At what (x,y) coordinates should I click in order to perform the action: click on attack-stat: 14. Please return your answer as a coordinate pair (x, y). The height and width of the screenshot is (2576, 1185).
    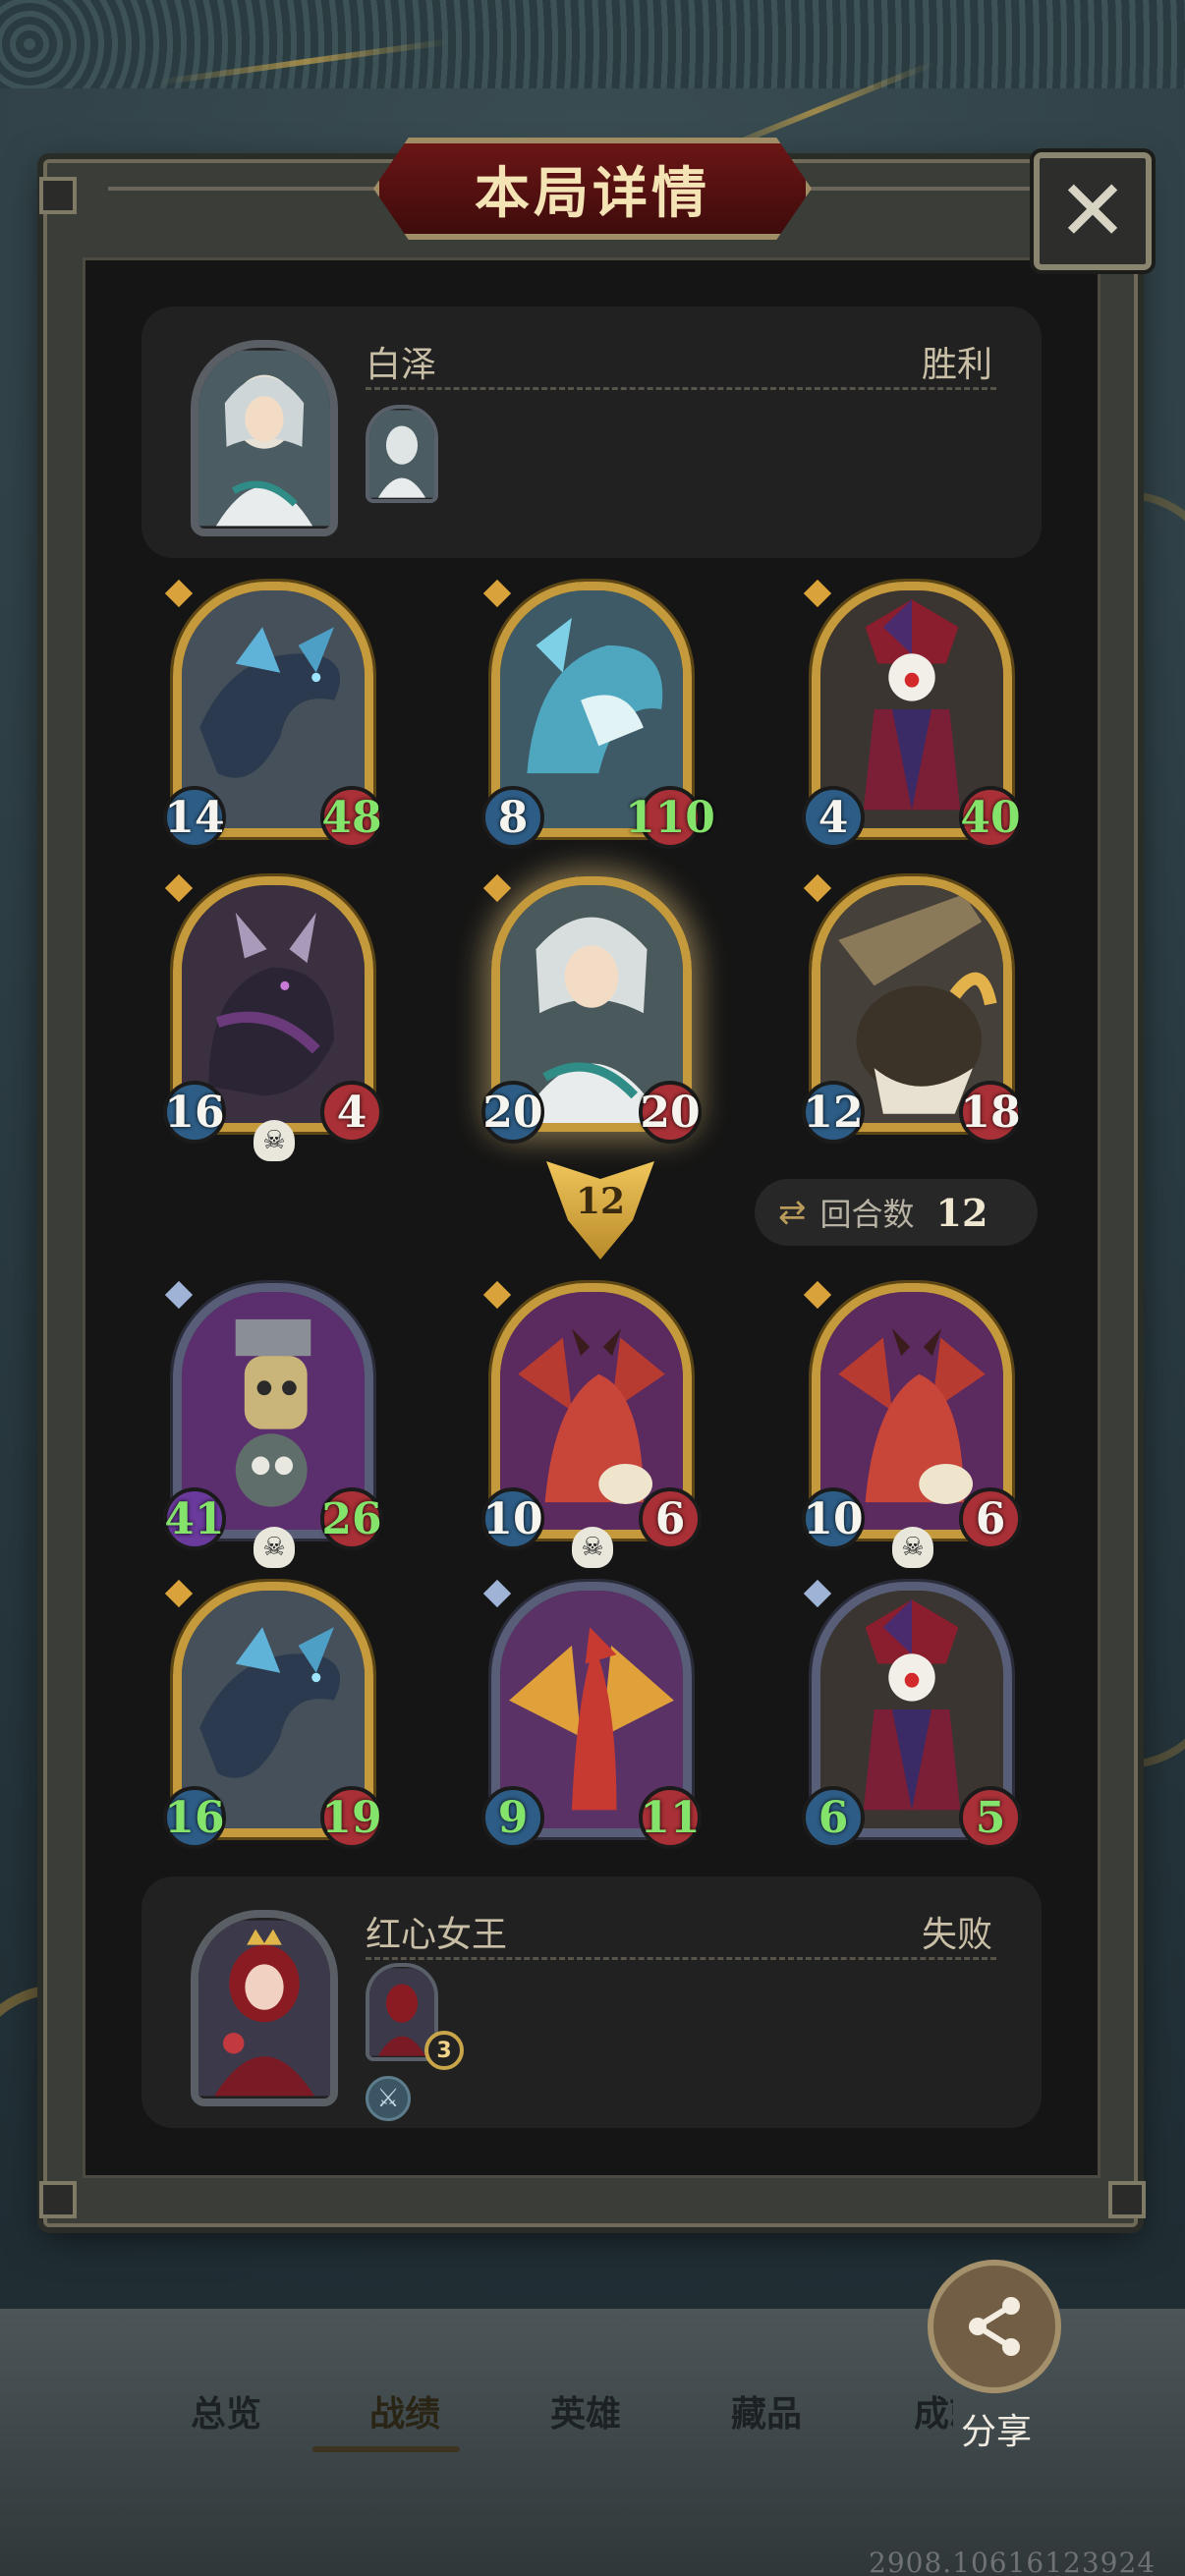
    Looking at the image, I should click on (195, 817).